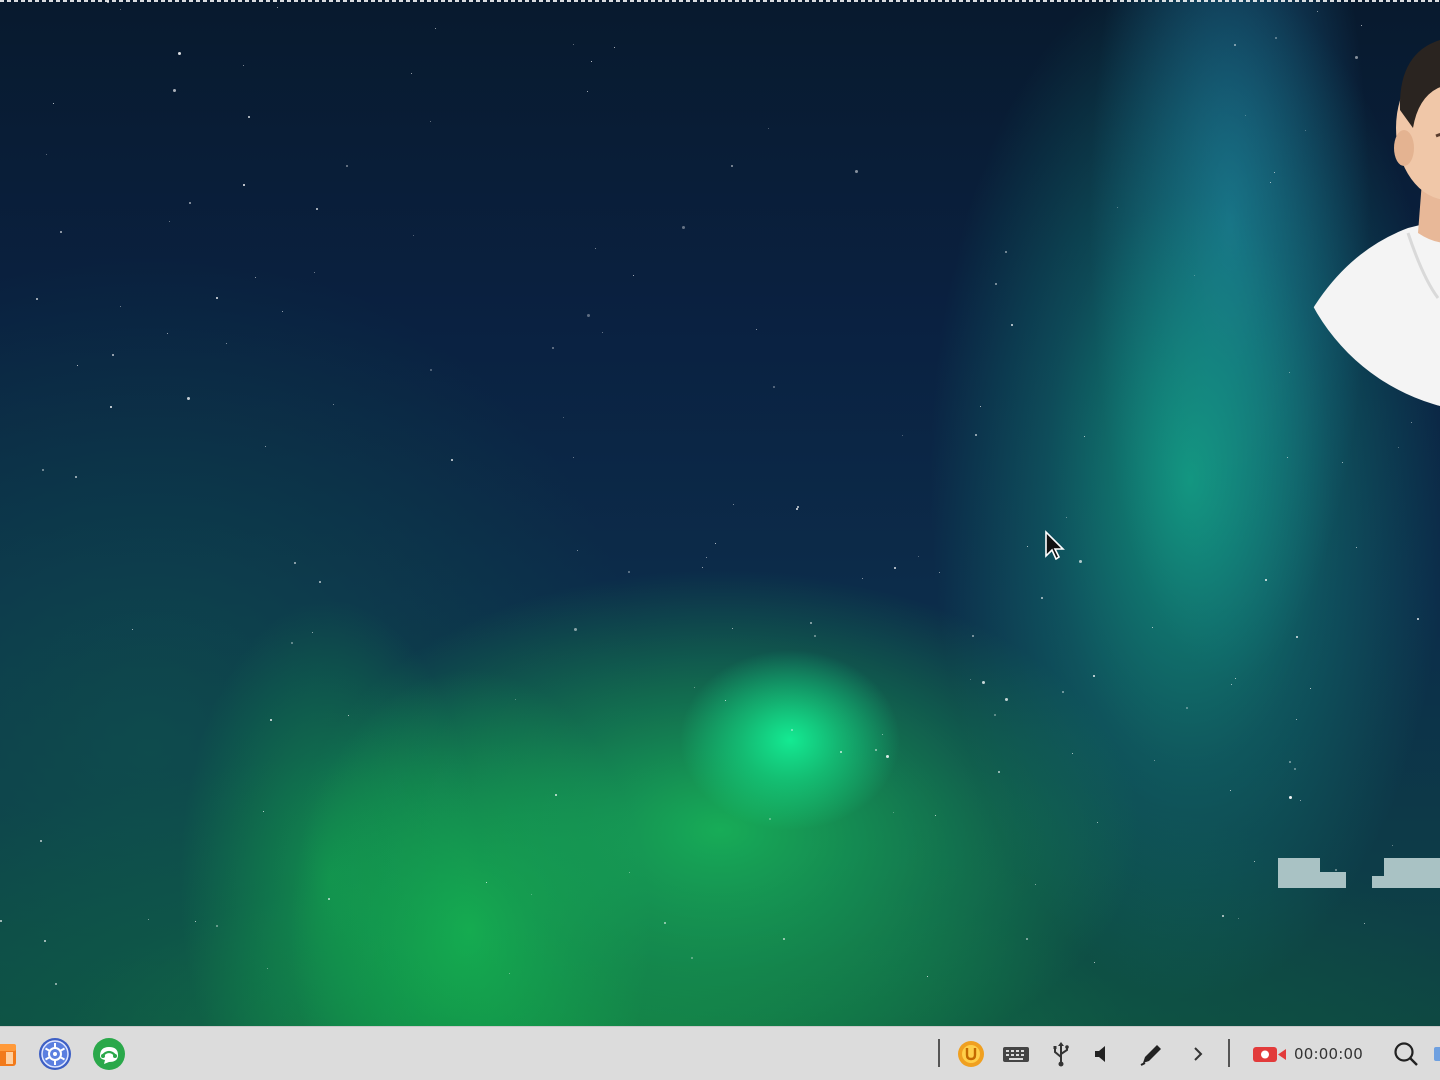 Image resolution: width=1440 pixels, height=1080 pixels. Describe the element at coordinates (1359, 873) in the screenshot. I see `obscured-region` at that location.